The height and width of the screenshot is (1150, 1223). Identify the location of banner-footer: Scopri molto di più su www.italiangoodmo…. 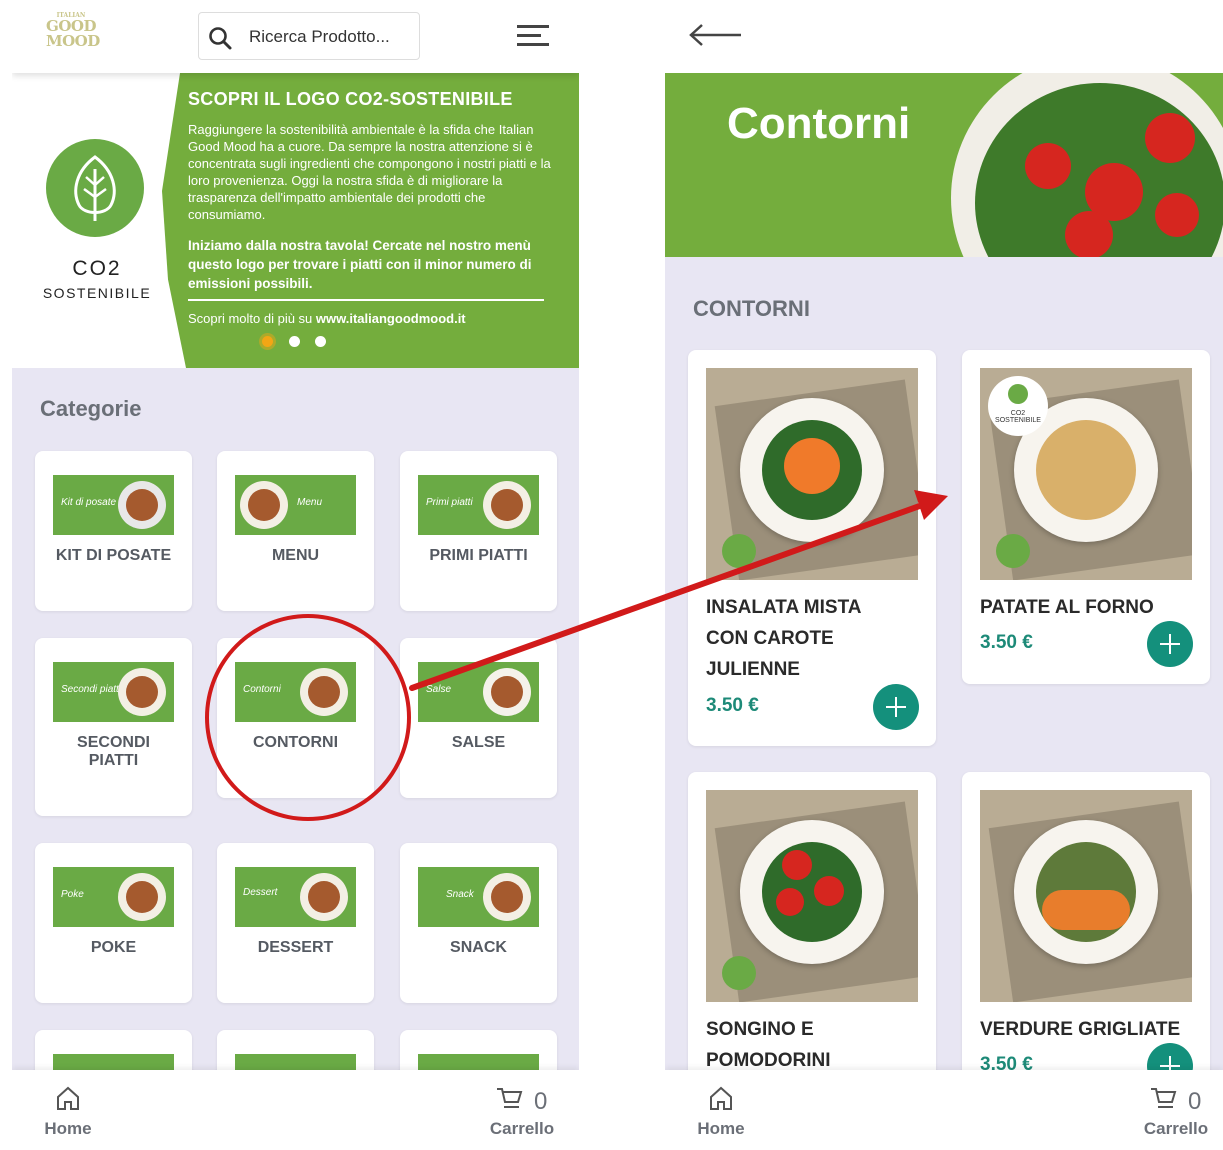
(327, 318).